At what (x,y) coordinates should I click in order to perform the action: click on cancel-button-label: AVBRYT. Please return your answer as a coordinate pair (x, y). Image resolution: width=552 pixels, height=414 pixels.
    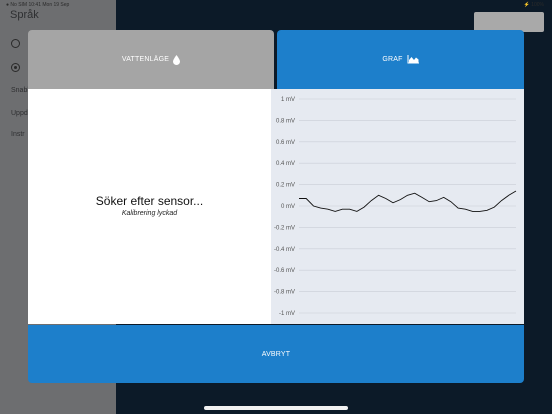
    Looking at the image, I should click on (276, 354).